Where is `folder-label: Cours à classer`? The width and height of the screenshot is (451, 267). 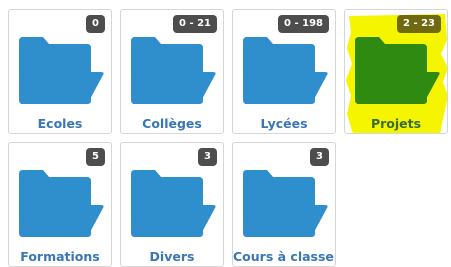
folder-label: Cours à classer is located at coordinates (284, 256).